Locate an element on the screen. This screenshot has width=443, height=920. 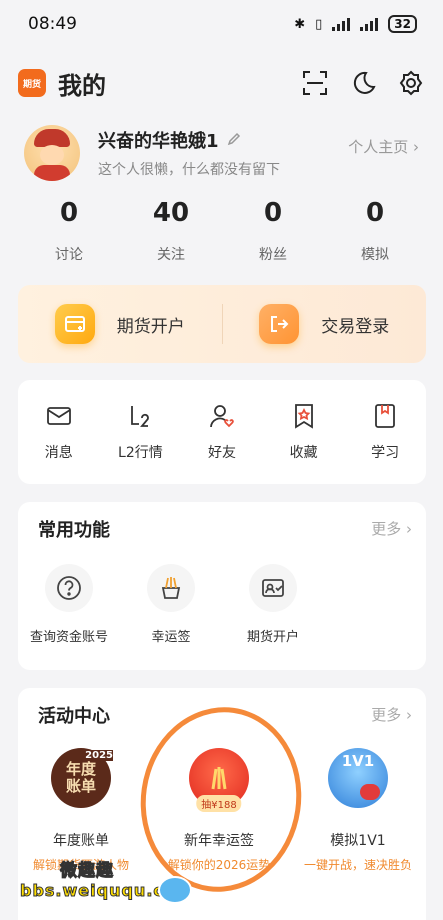
function-query-account: 查询资金账号 is located at coordinates (69, 604).